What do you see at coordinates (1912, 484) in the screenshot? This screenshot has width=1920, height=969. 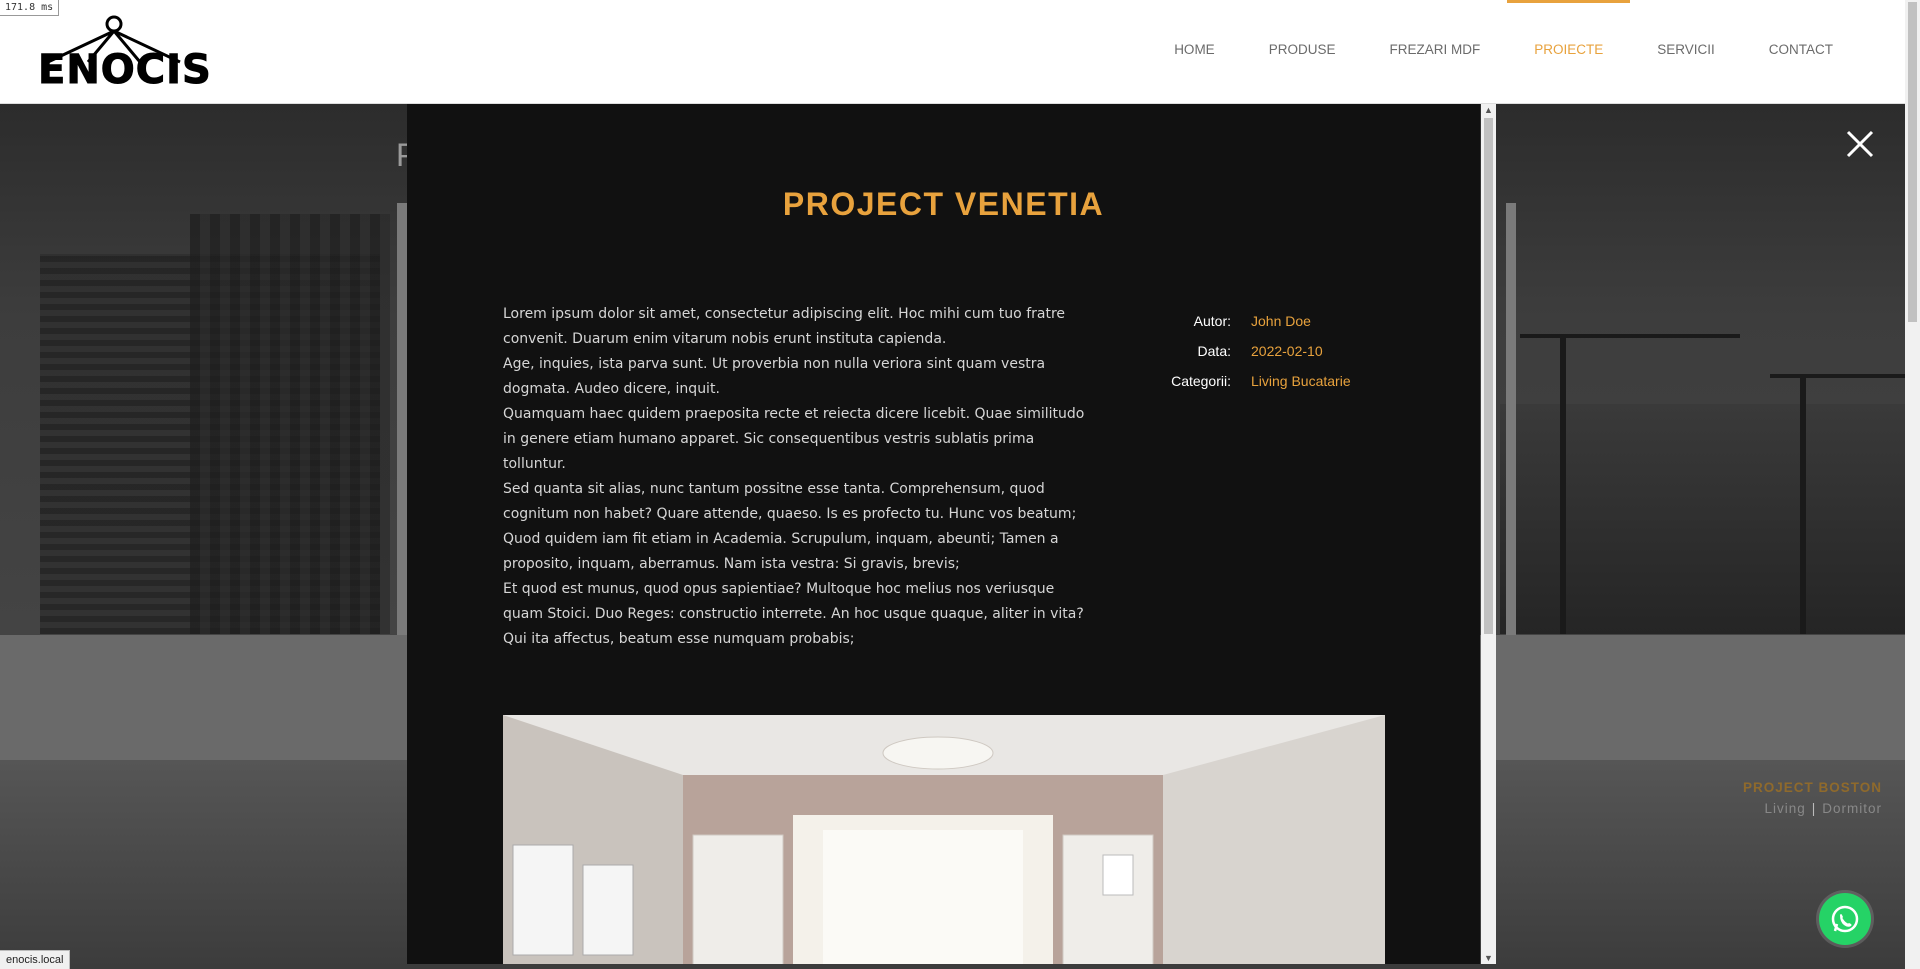 I see `page-scrollbar` at bounding box center [1912, 484].